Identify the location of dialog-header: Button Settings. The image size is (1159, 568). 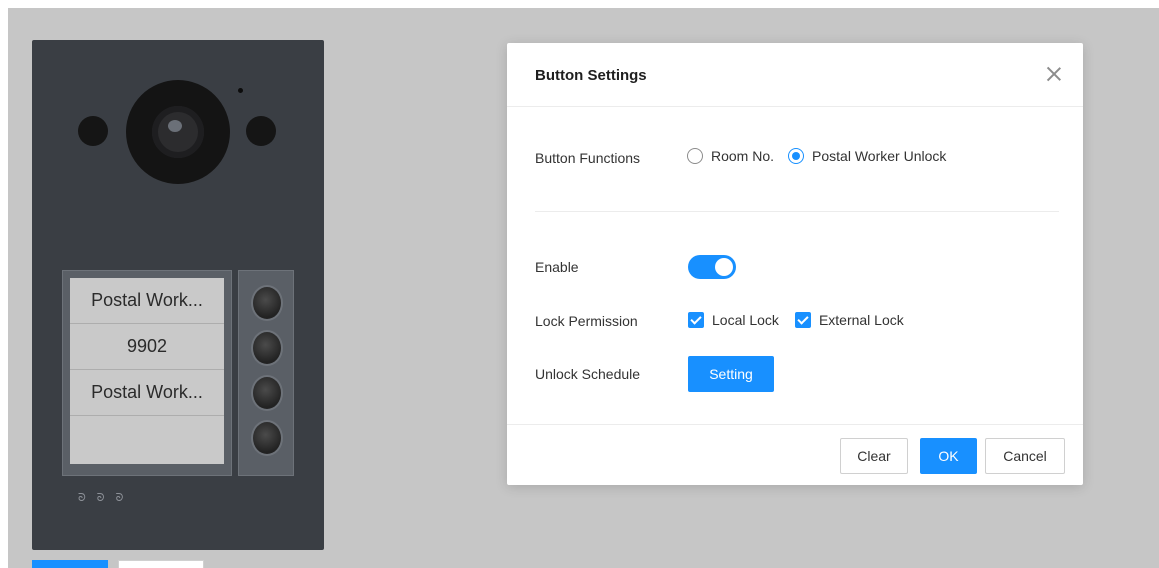
(795, 75).